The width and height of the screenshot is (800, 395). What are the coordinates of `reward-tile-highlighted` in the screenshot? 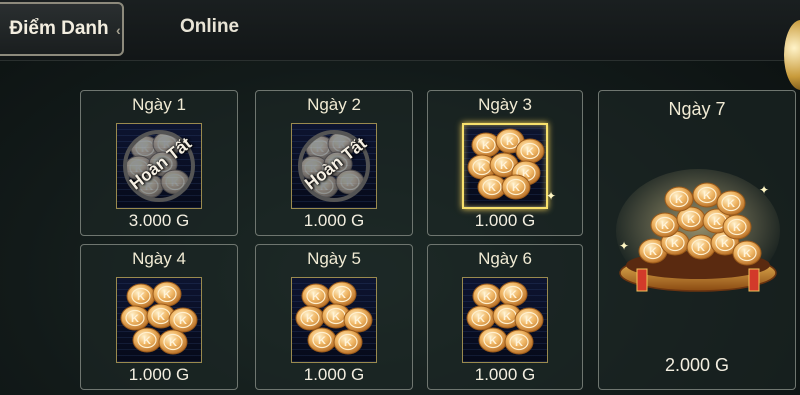 It's located at (505, 166).